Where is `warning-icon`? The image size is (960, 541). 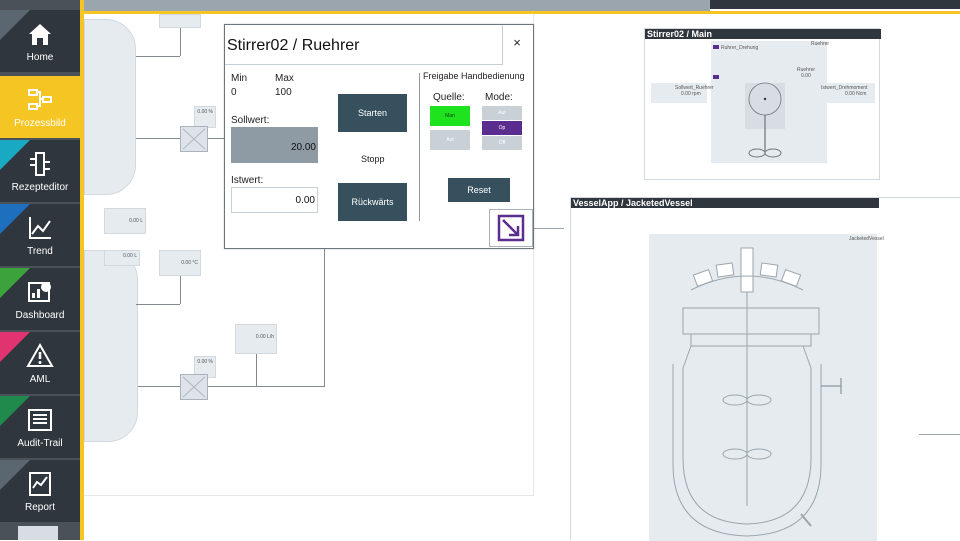
warning-icon is located at coordinates (40, 354).